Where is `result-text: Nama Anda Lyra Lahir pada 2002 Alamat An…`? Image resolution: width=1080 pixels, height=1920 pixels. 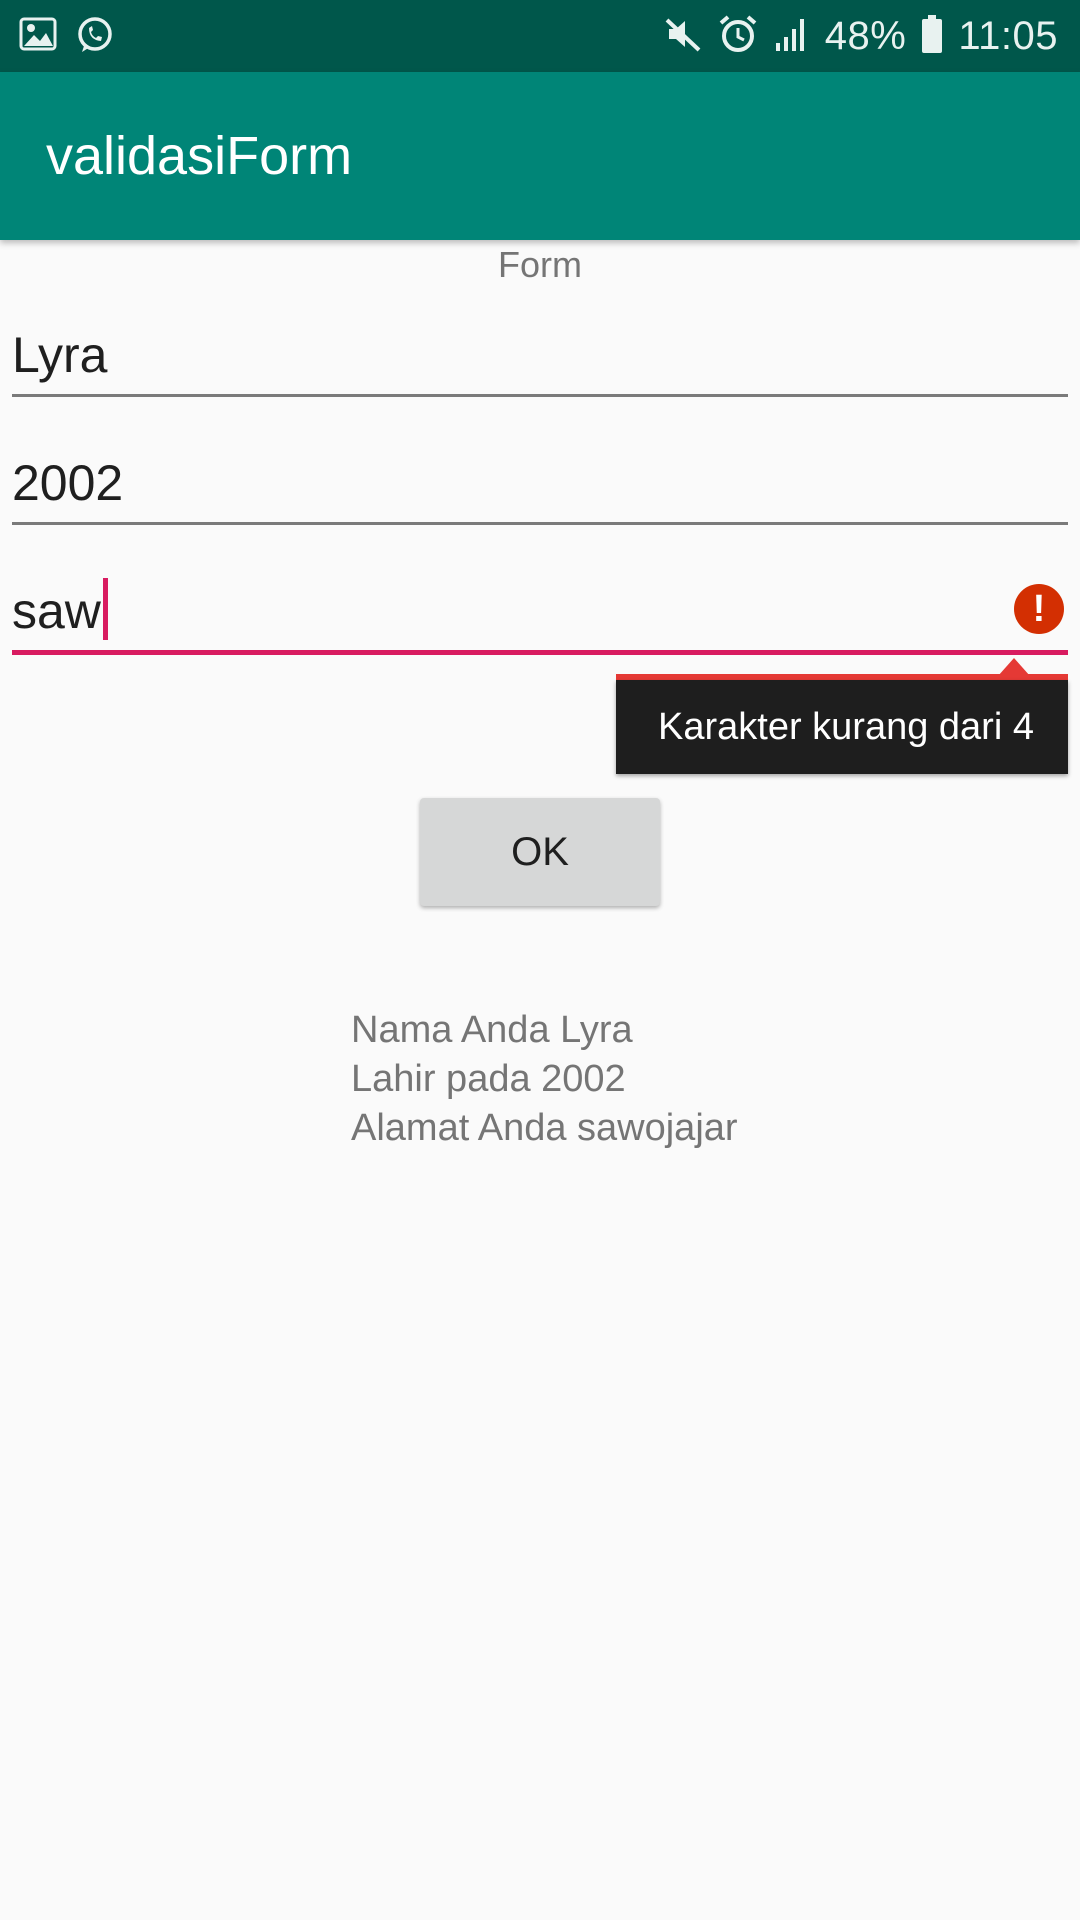 result-text: Nama Anda Lyra Lahir pada 2002 Alamat An… is located at coordinates (544, 1079).